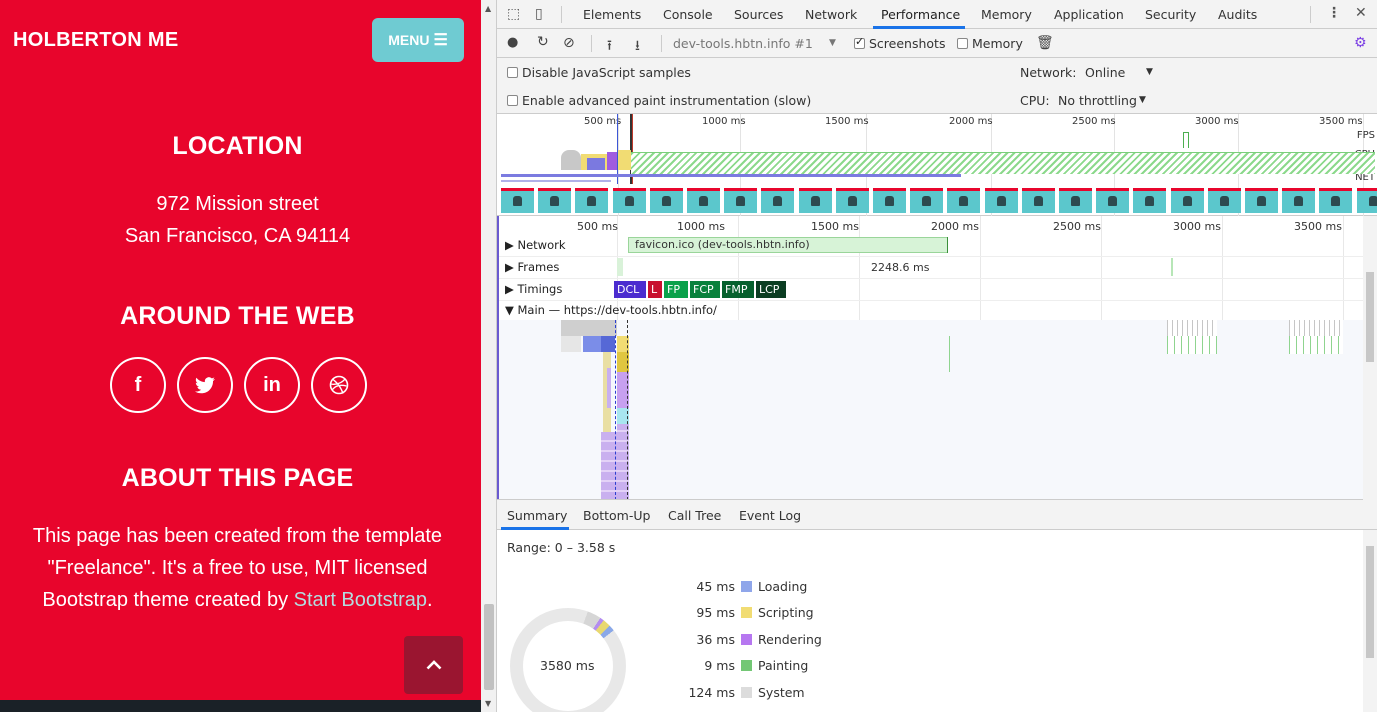  Describe the element at coordinates (1170, 14) in the screenshot. I see `tab-security: Security` at that location.